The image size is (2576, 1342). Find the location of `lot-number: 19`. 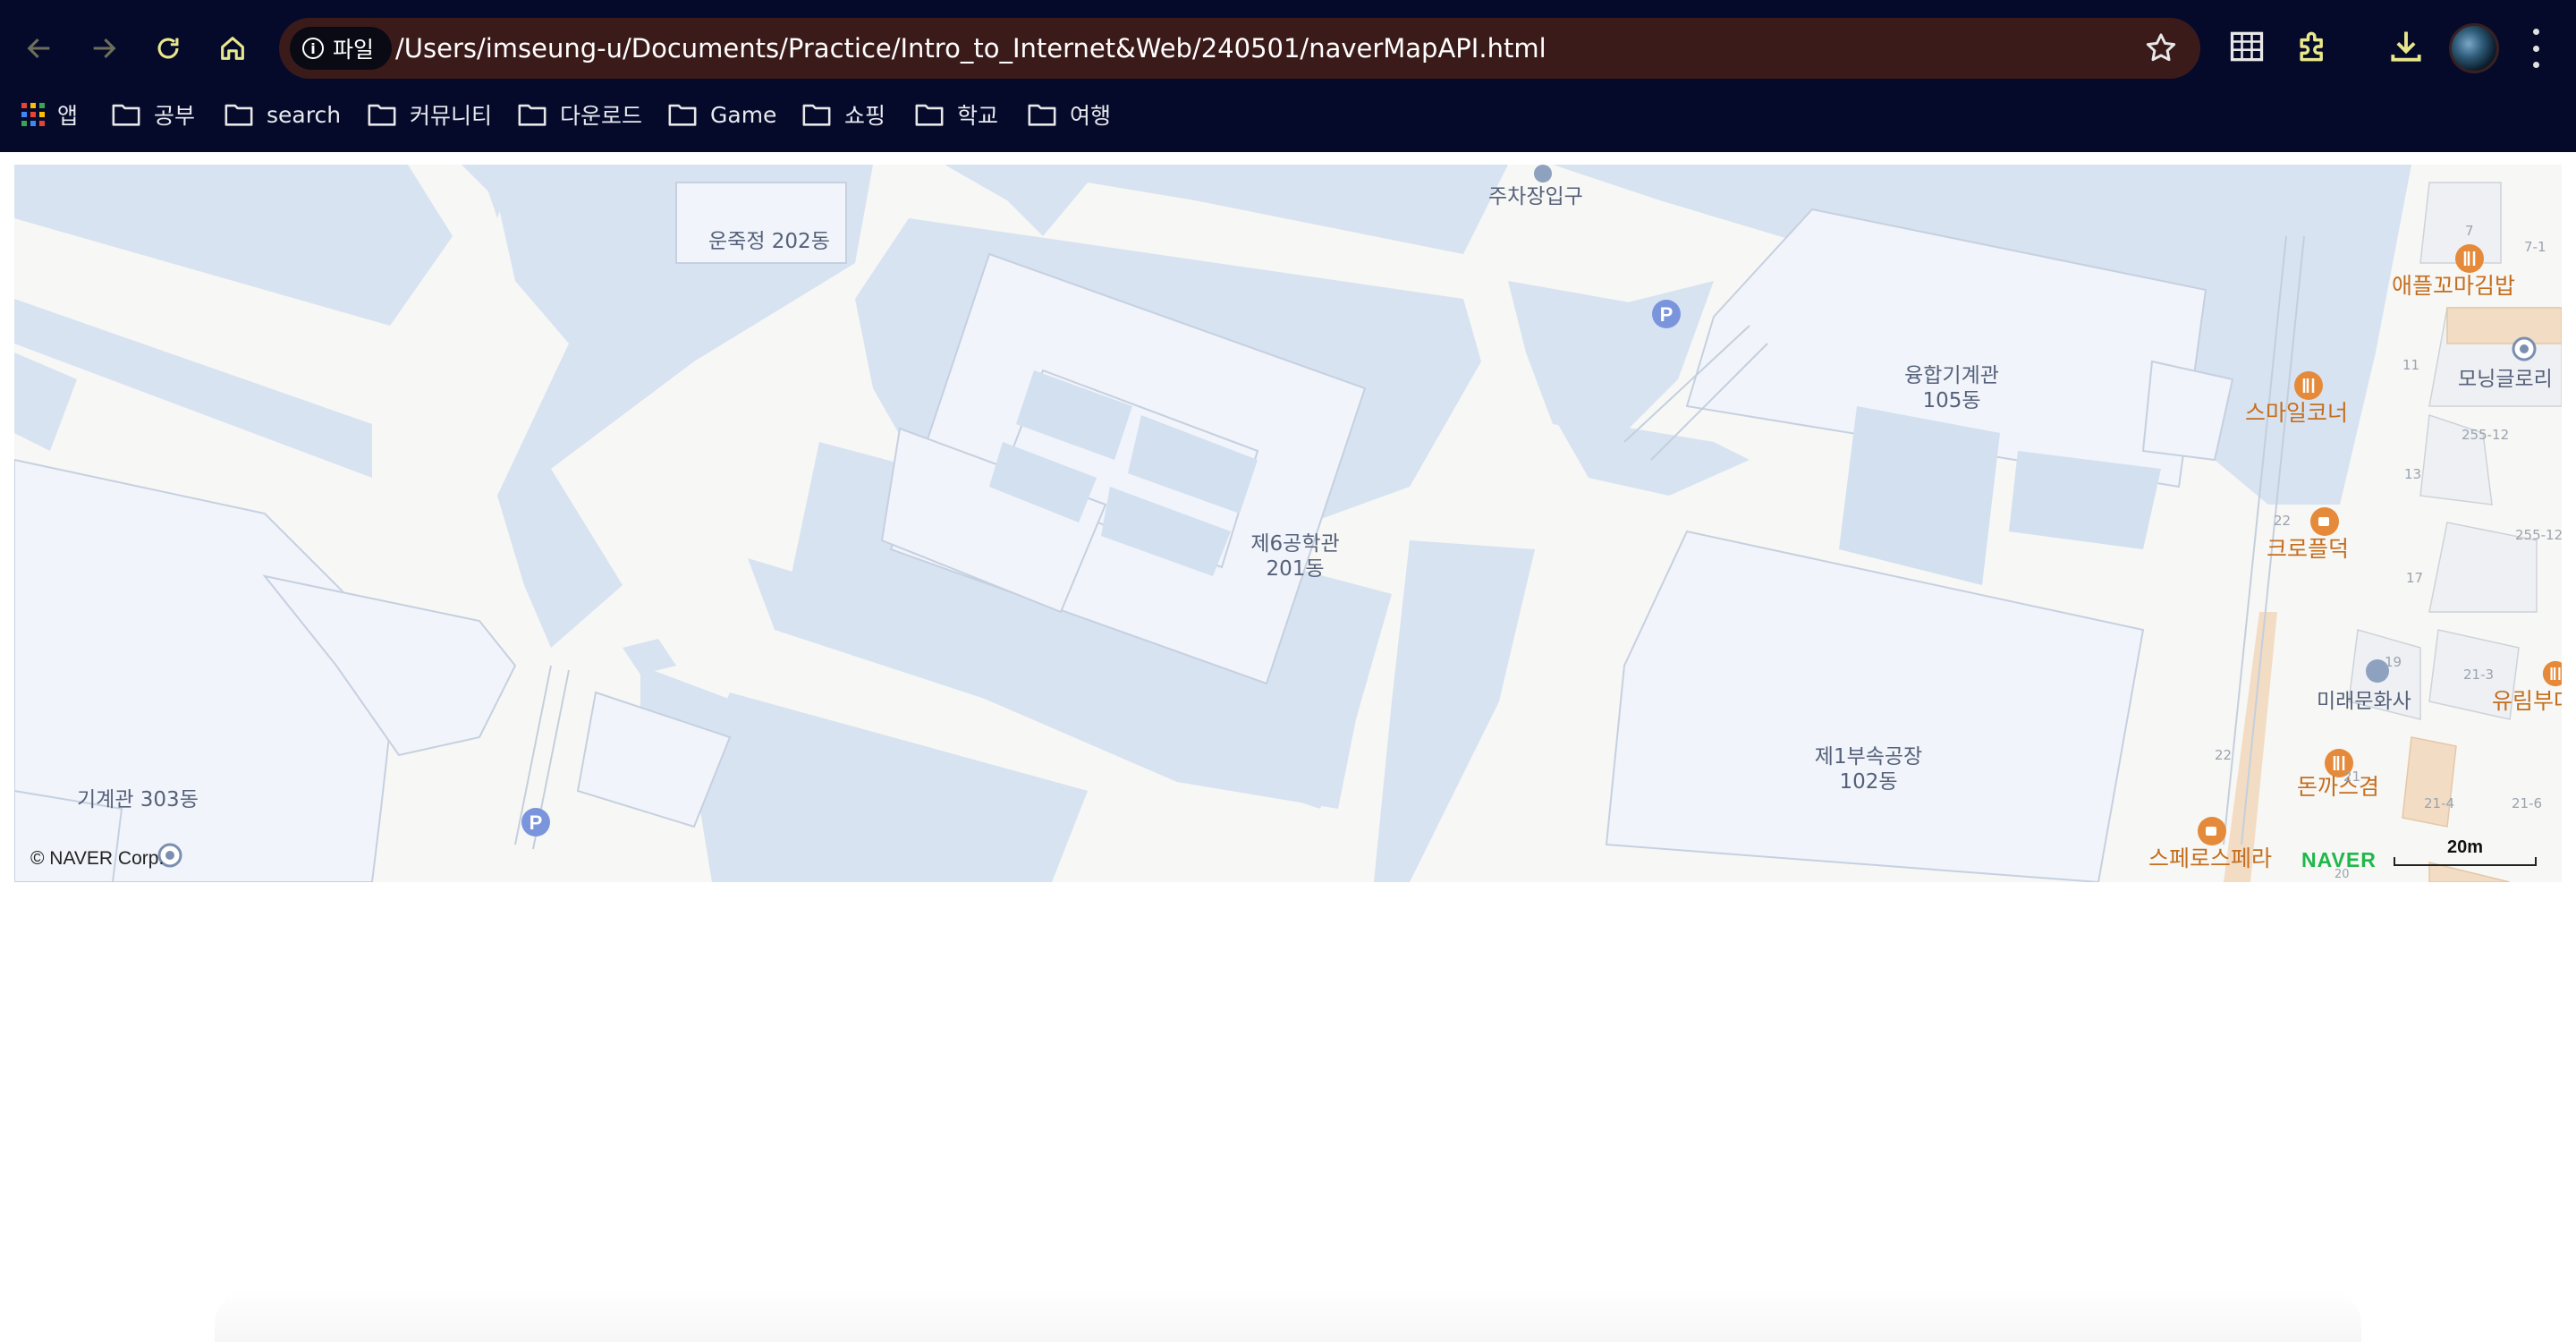

lot-number: 19 is located at coordinates (2393, 662).